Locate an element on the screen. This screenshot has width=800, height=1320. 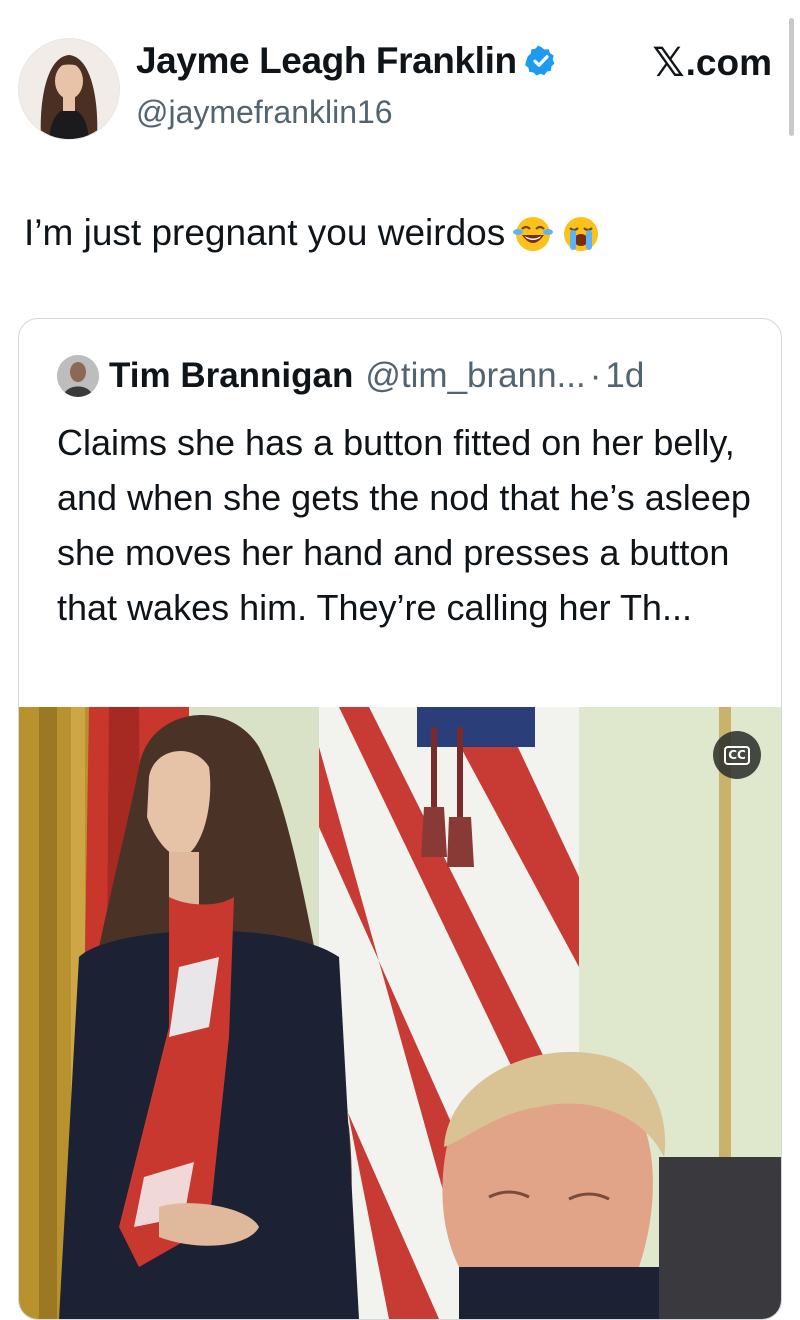
quoted-author-avatar is located at coordinates (78, 376).